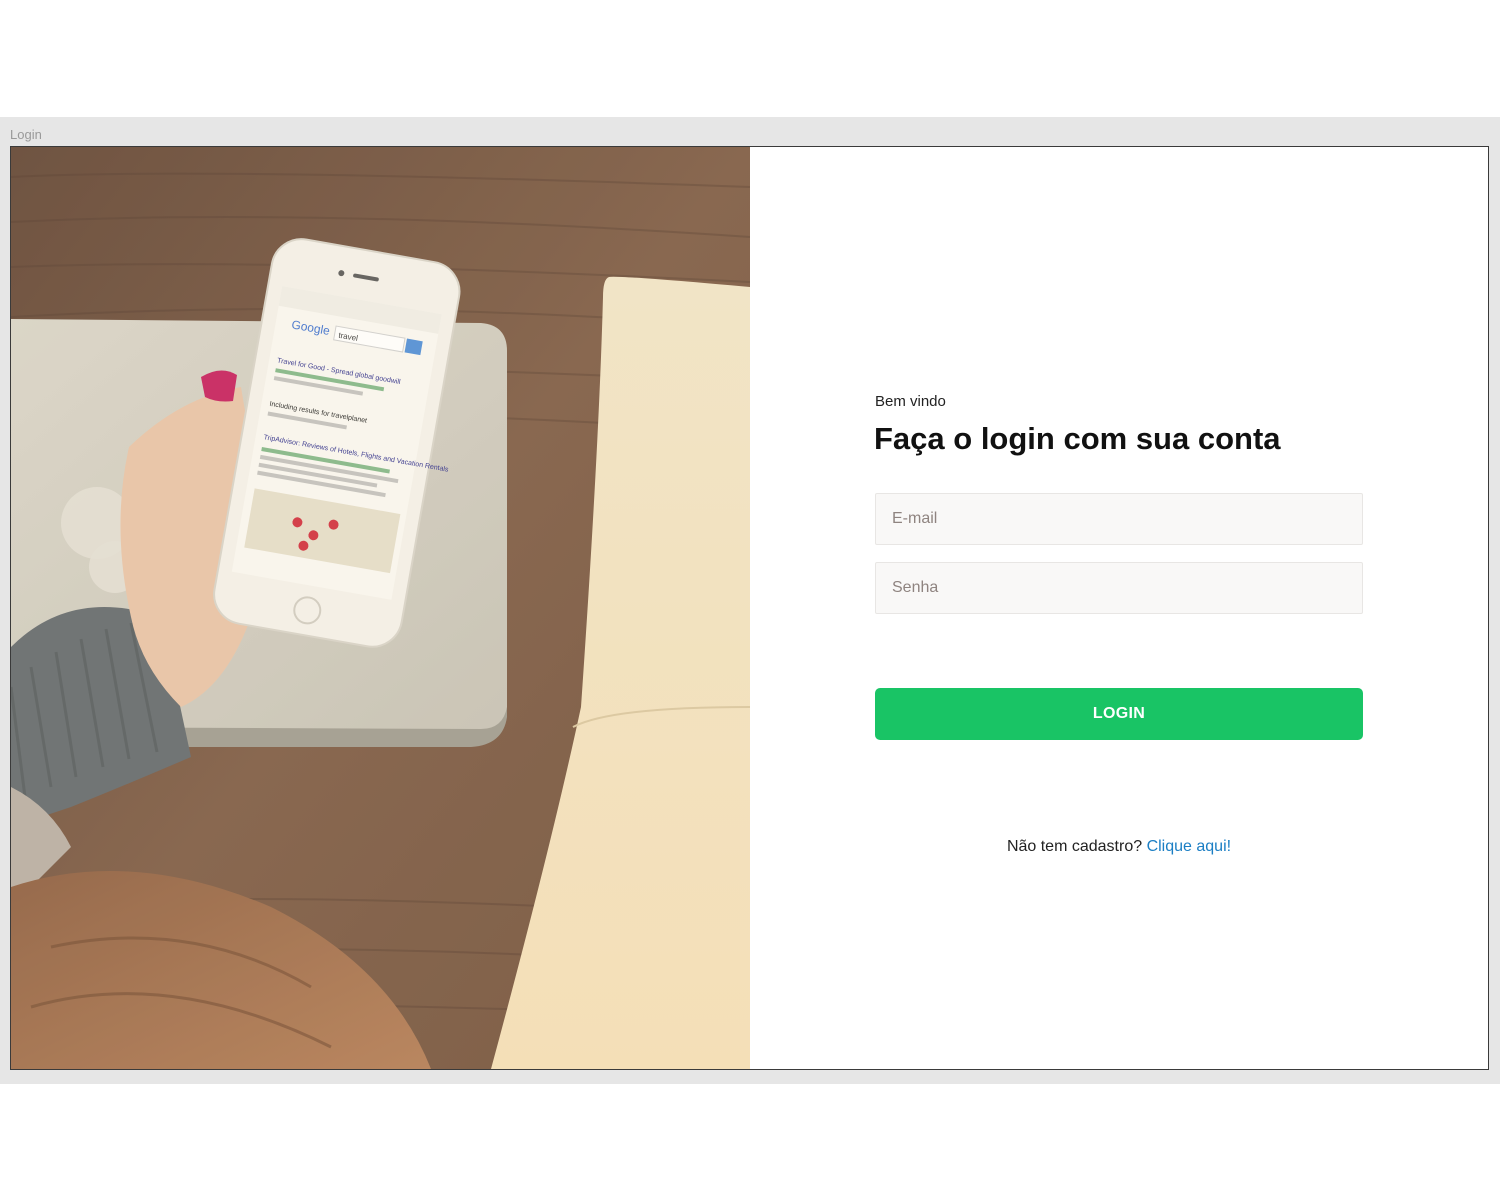 Image resolution: width=1500 pixels, height=1200 pixels. I want to click on artboard-label: Login, so click(26, 134).